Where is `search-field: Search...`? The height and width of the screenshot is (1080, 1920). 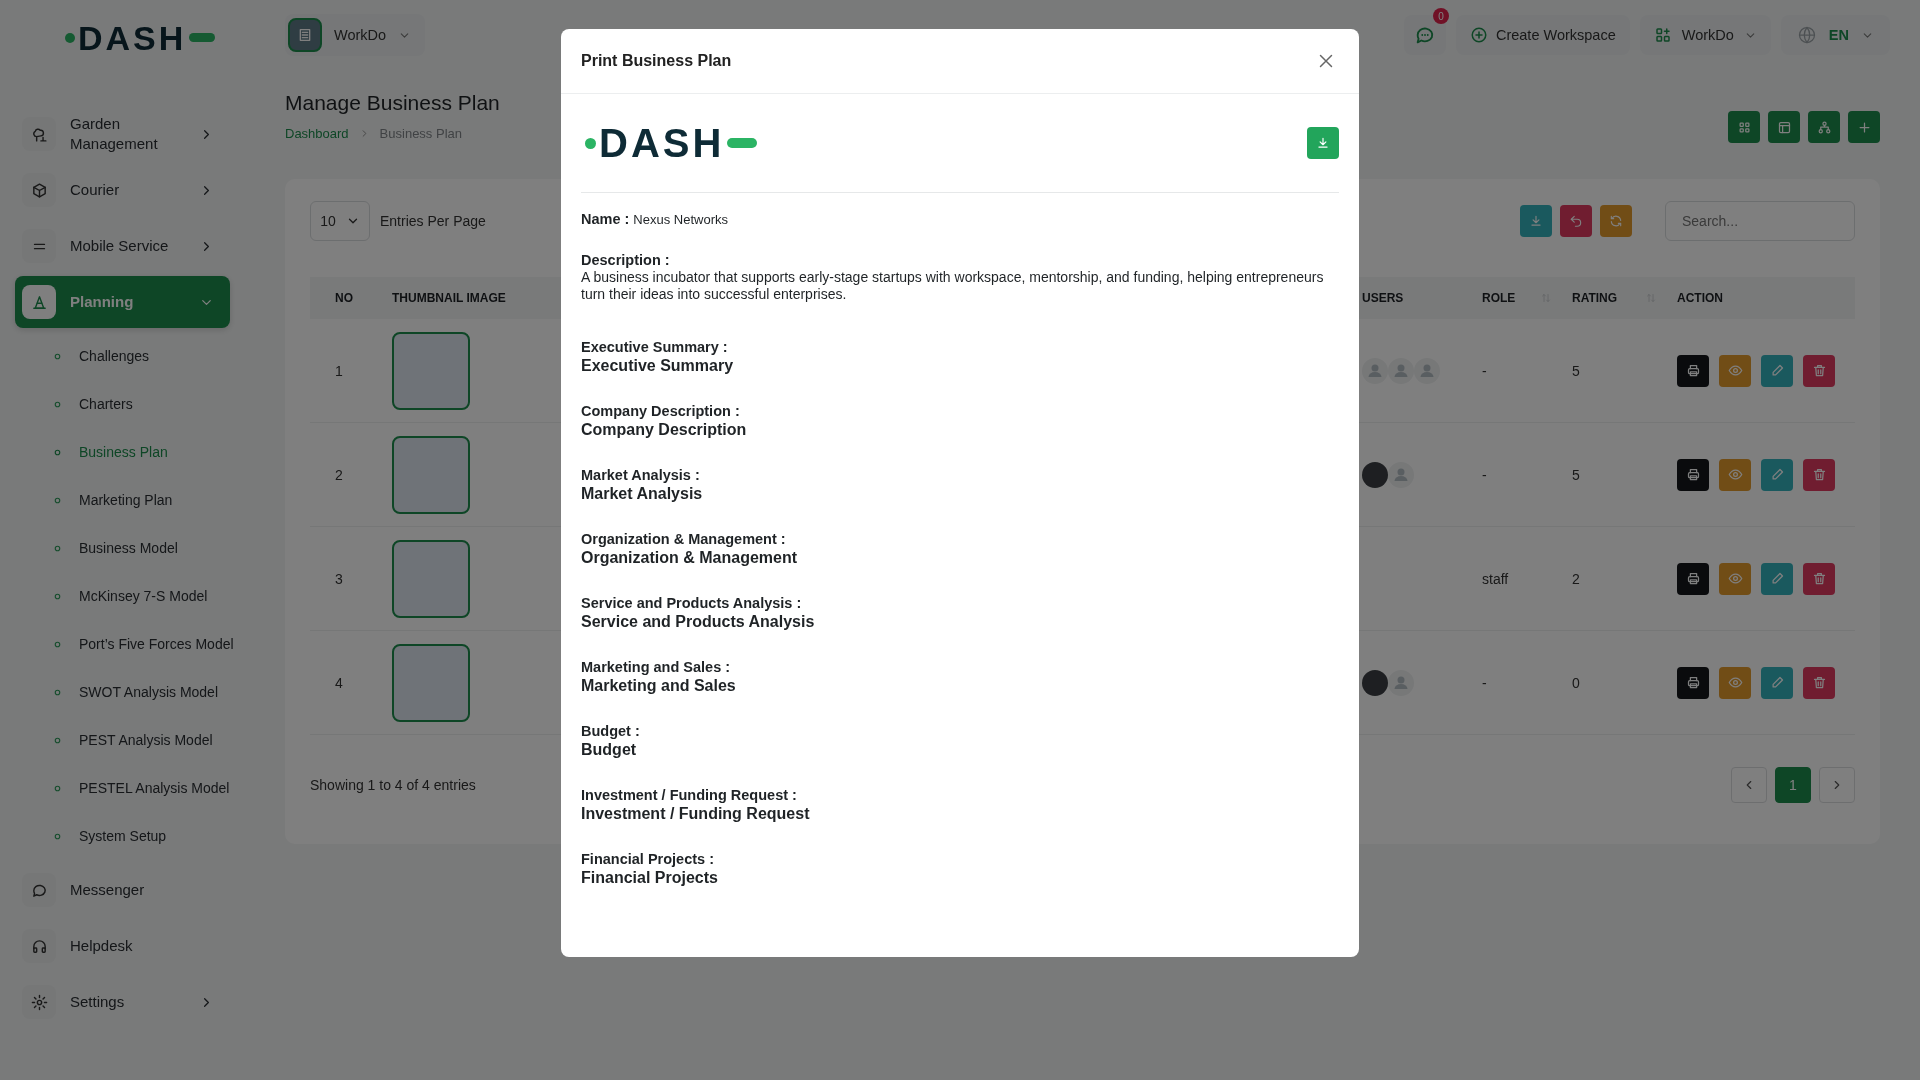 search-field: Search... is located at coordinates (1760, 221).